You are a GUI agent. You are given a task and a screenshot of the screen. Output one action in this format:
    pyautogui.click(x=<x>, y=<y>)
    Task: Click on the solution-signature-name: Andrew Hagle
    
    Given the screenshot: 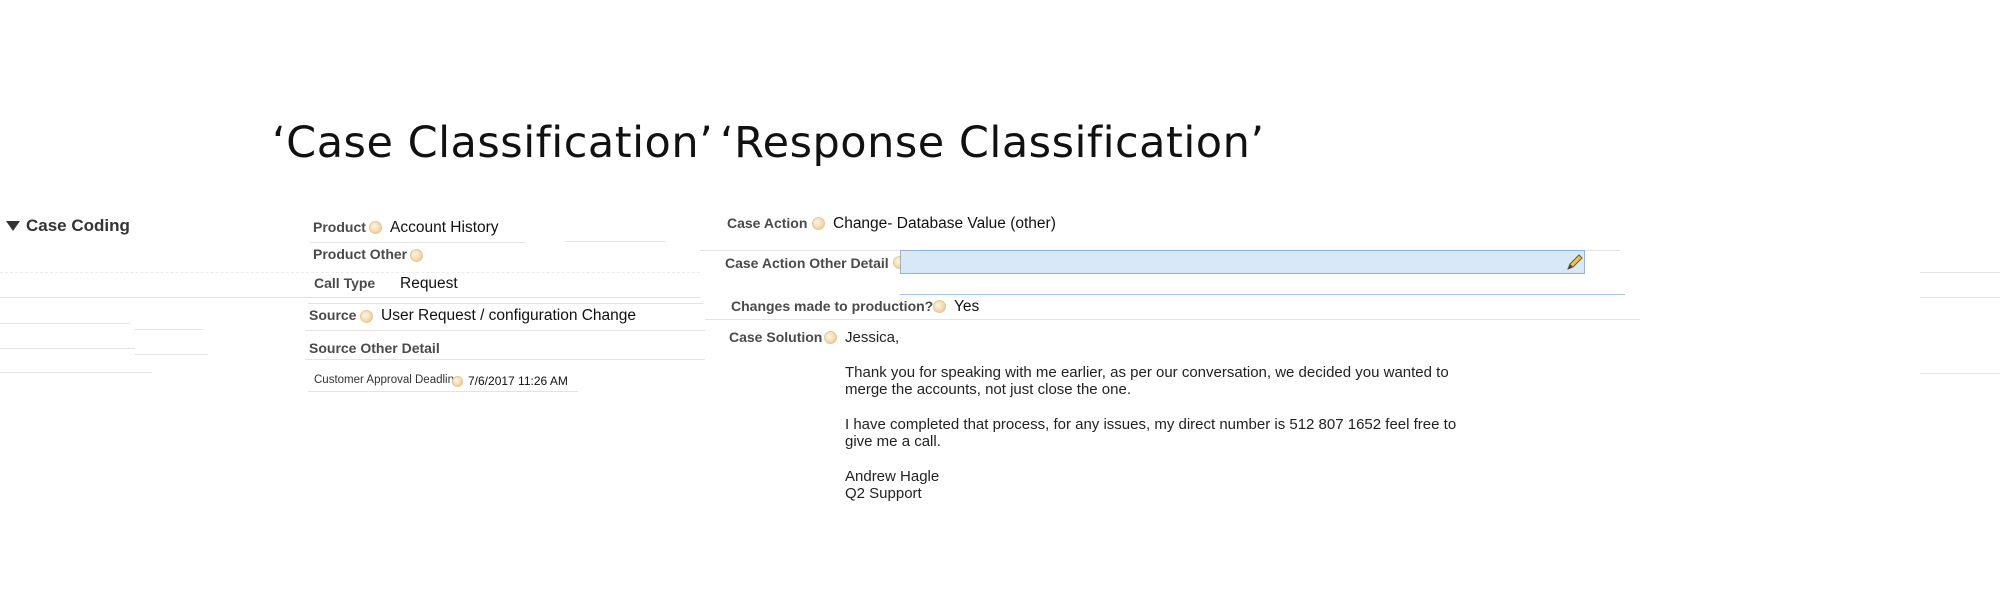 What is the action you would take?
    pyautogui.click(x=892, y=476)
    